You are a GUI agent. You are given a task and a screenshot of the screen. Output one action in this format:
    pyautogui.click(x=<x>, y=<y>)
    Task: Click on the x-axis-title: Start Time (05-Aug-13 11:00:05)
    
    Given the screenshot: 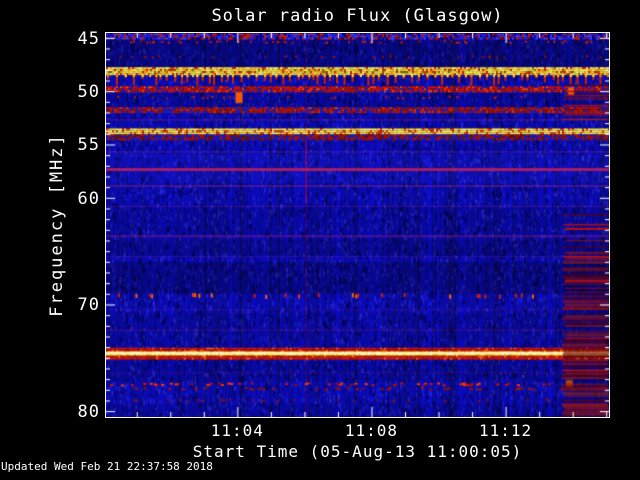 What is the action you would take?
    pyautogui.click(x=357, y=451)
    